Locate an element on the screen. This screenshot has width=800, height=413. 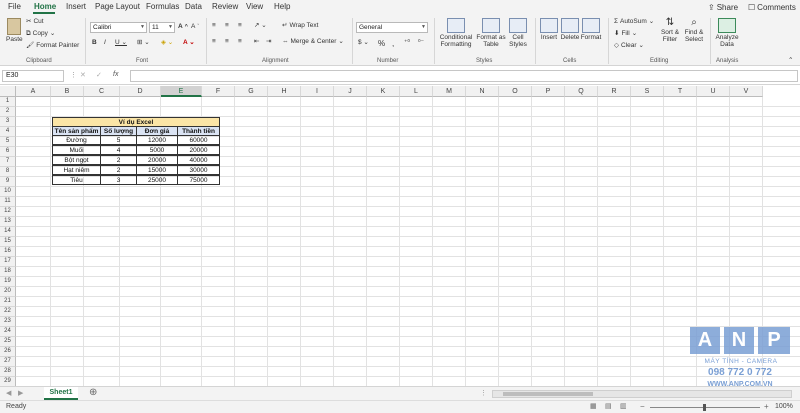
paste-button: Paste is located at coordinates (14, 31).